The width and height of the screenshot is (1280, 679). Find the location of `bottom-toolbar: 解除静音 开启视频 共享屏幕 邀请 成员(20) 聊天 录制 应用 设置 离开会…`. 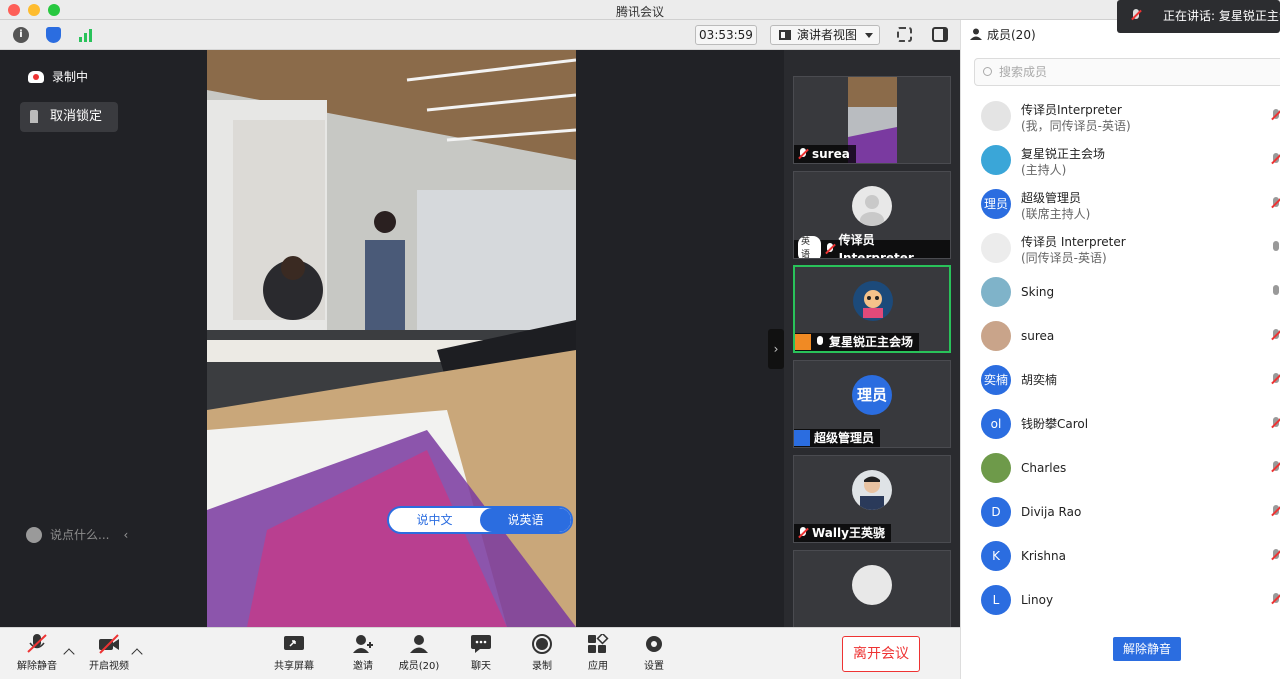

bottom-toolbar: 解除静音 开启视频 共享屏幕 邀请 成员(20) 聊天 录制 应用 设置 离开会… is located at coordinates (480, 653).